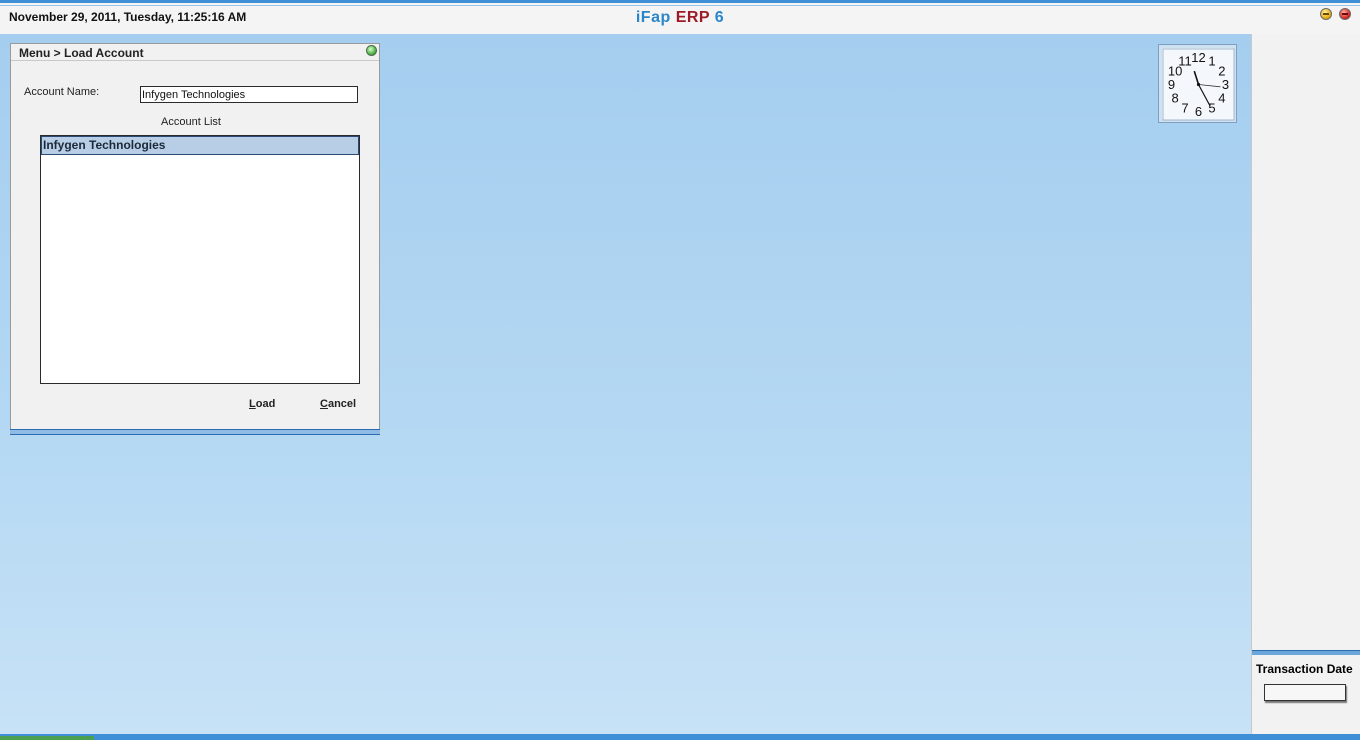  Describe the element at coordinates (1185, 61) in the screenshot. I see `clock-numeral: 11` at that location.